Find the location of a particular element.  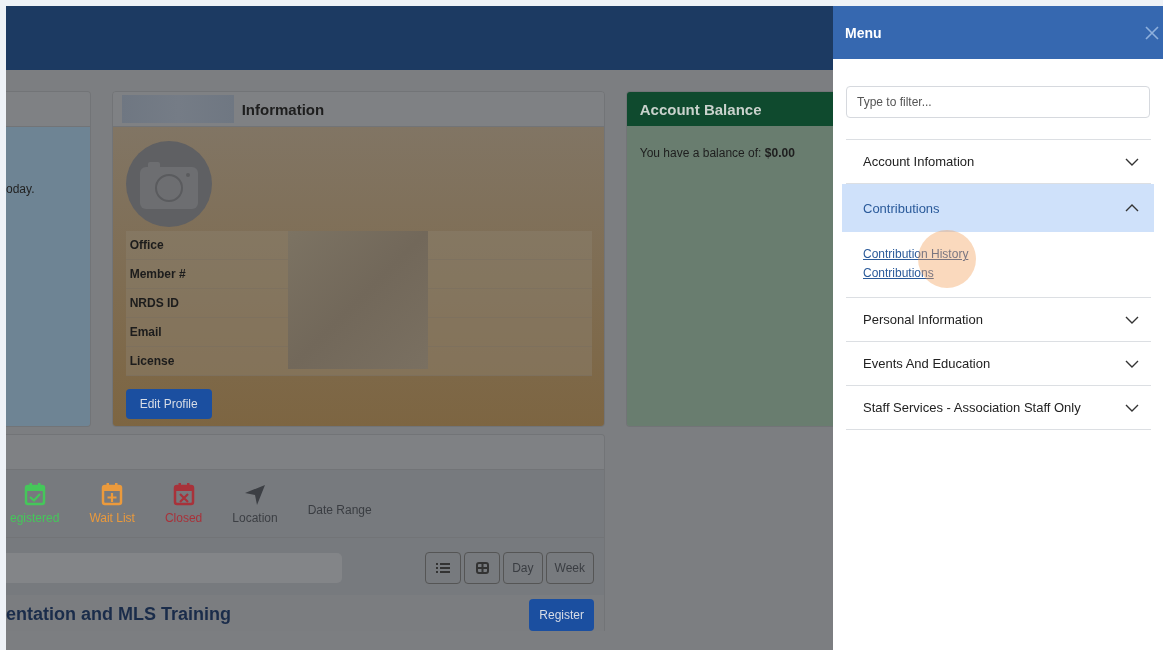

camera-avatar-icon is located at coordinates (168, 184).